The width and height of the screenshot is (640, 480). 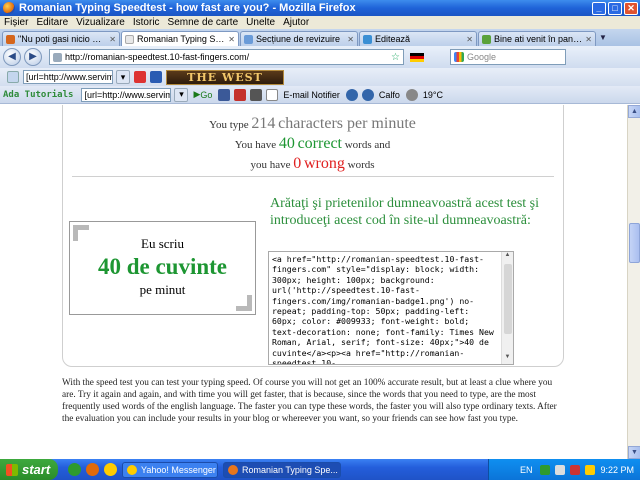 I want to click on search-box: Google, so click(x=508, y=57).